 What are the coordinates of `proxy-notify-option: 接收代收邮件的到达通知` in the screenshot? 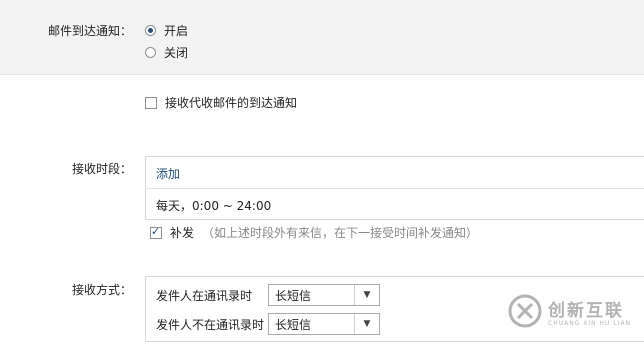 It's located at (221, 102).